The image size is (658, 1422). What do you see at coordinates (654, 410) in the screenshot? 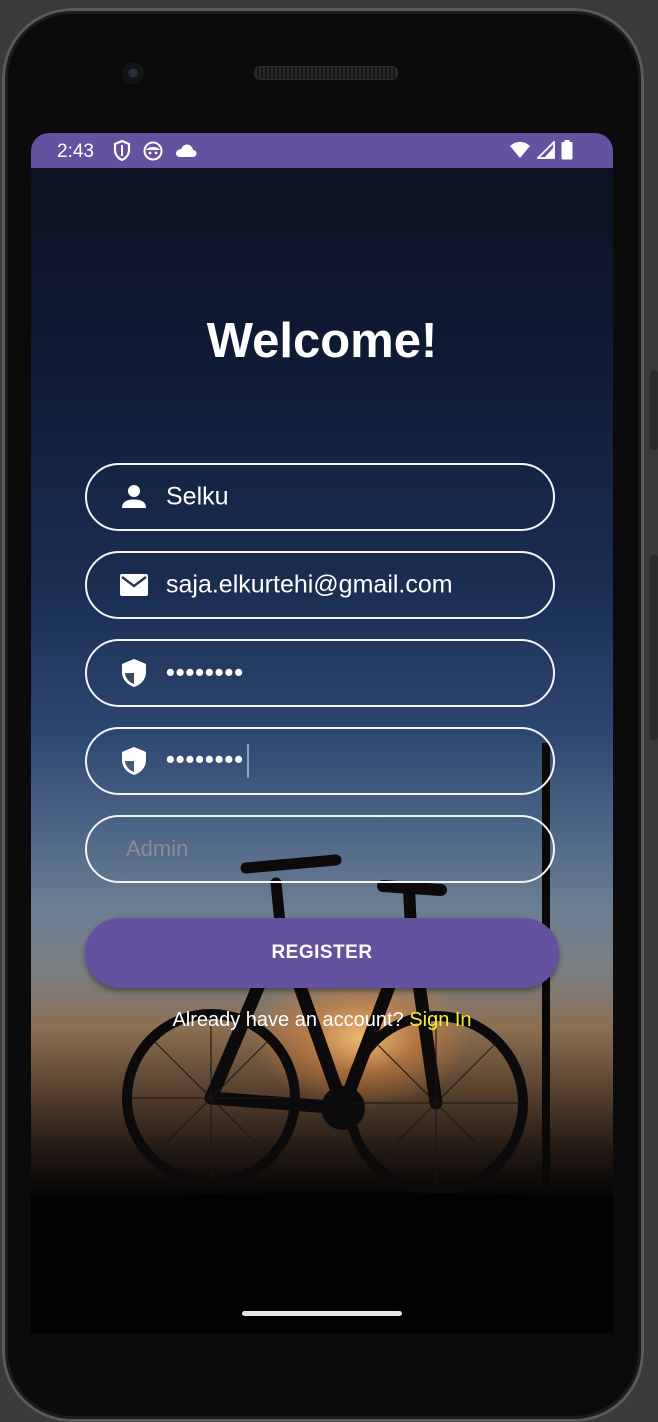
I see `volume-button` at bounding box center [654, 410].